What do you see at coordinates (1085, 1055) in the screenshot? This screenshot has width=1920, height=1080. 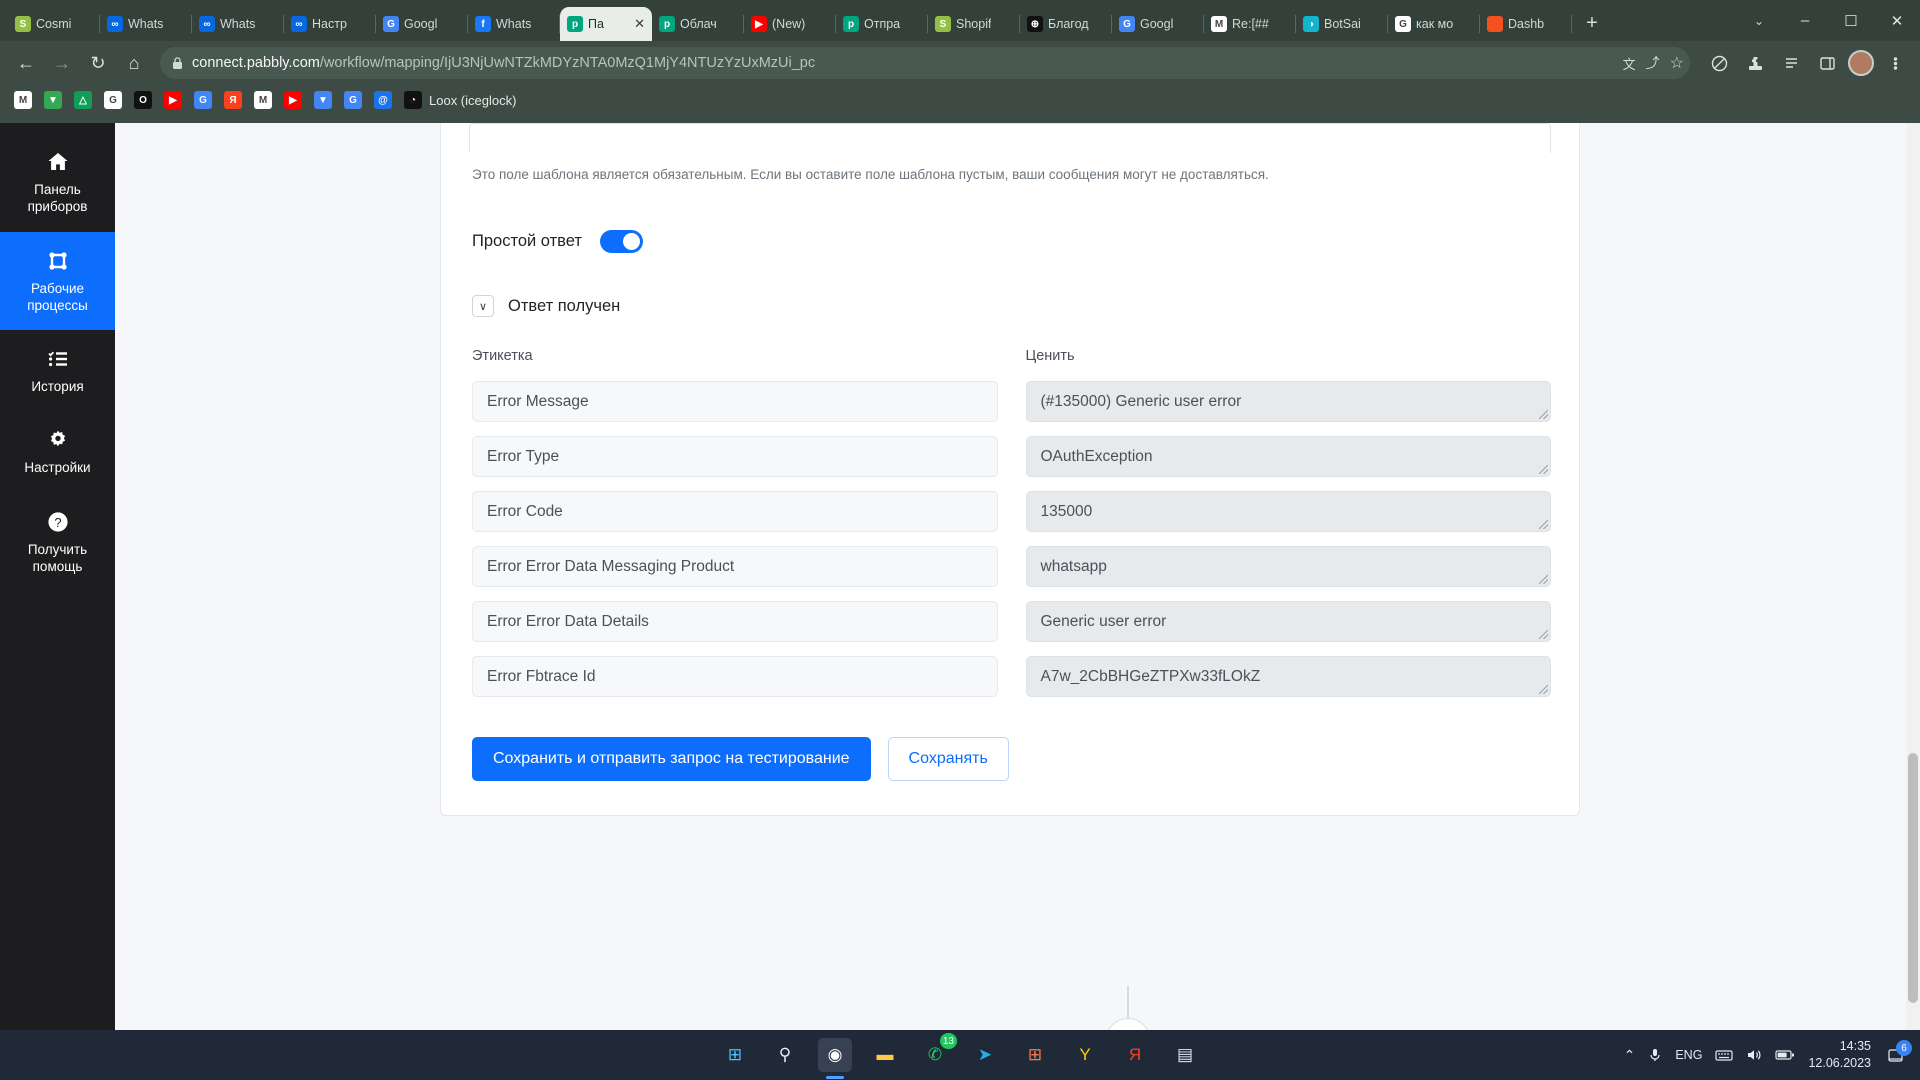 I see `yandex-browser-icon: Y` at bounding box center [1085, 1055].